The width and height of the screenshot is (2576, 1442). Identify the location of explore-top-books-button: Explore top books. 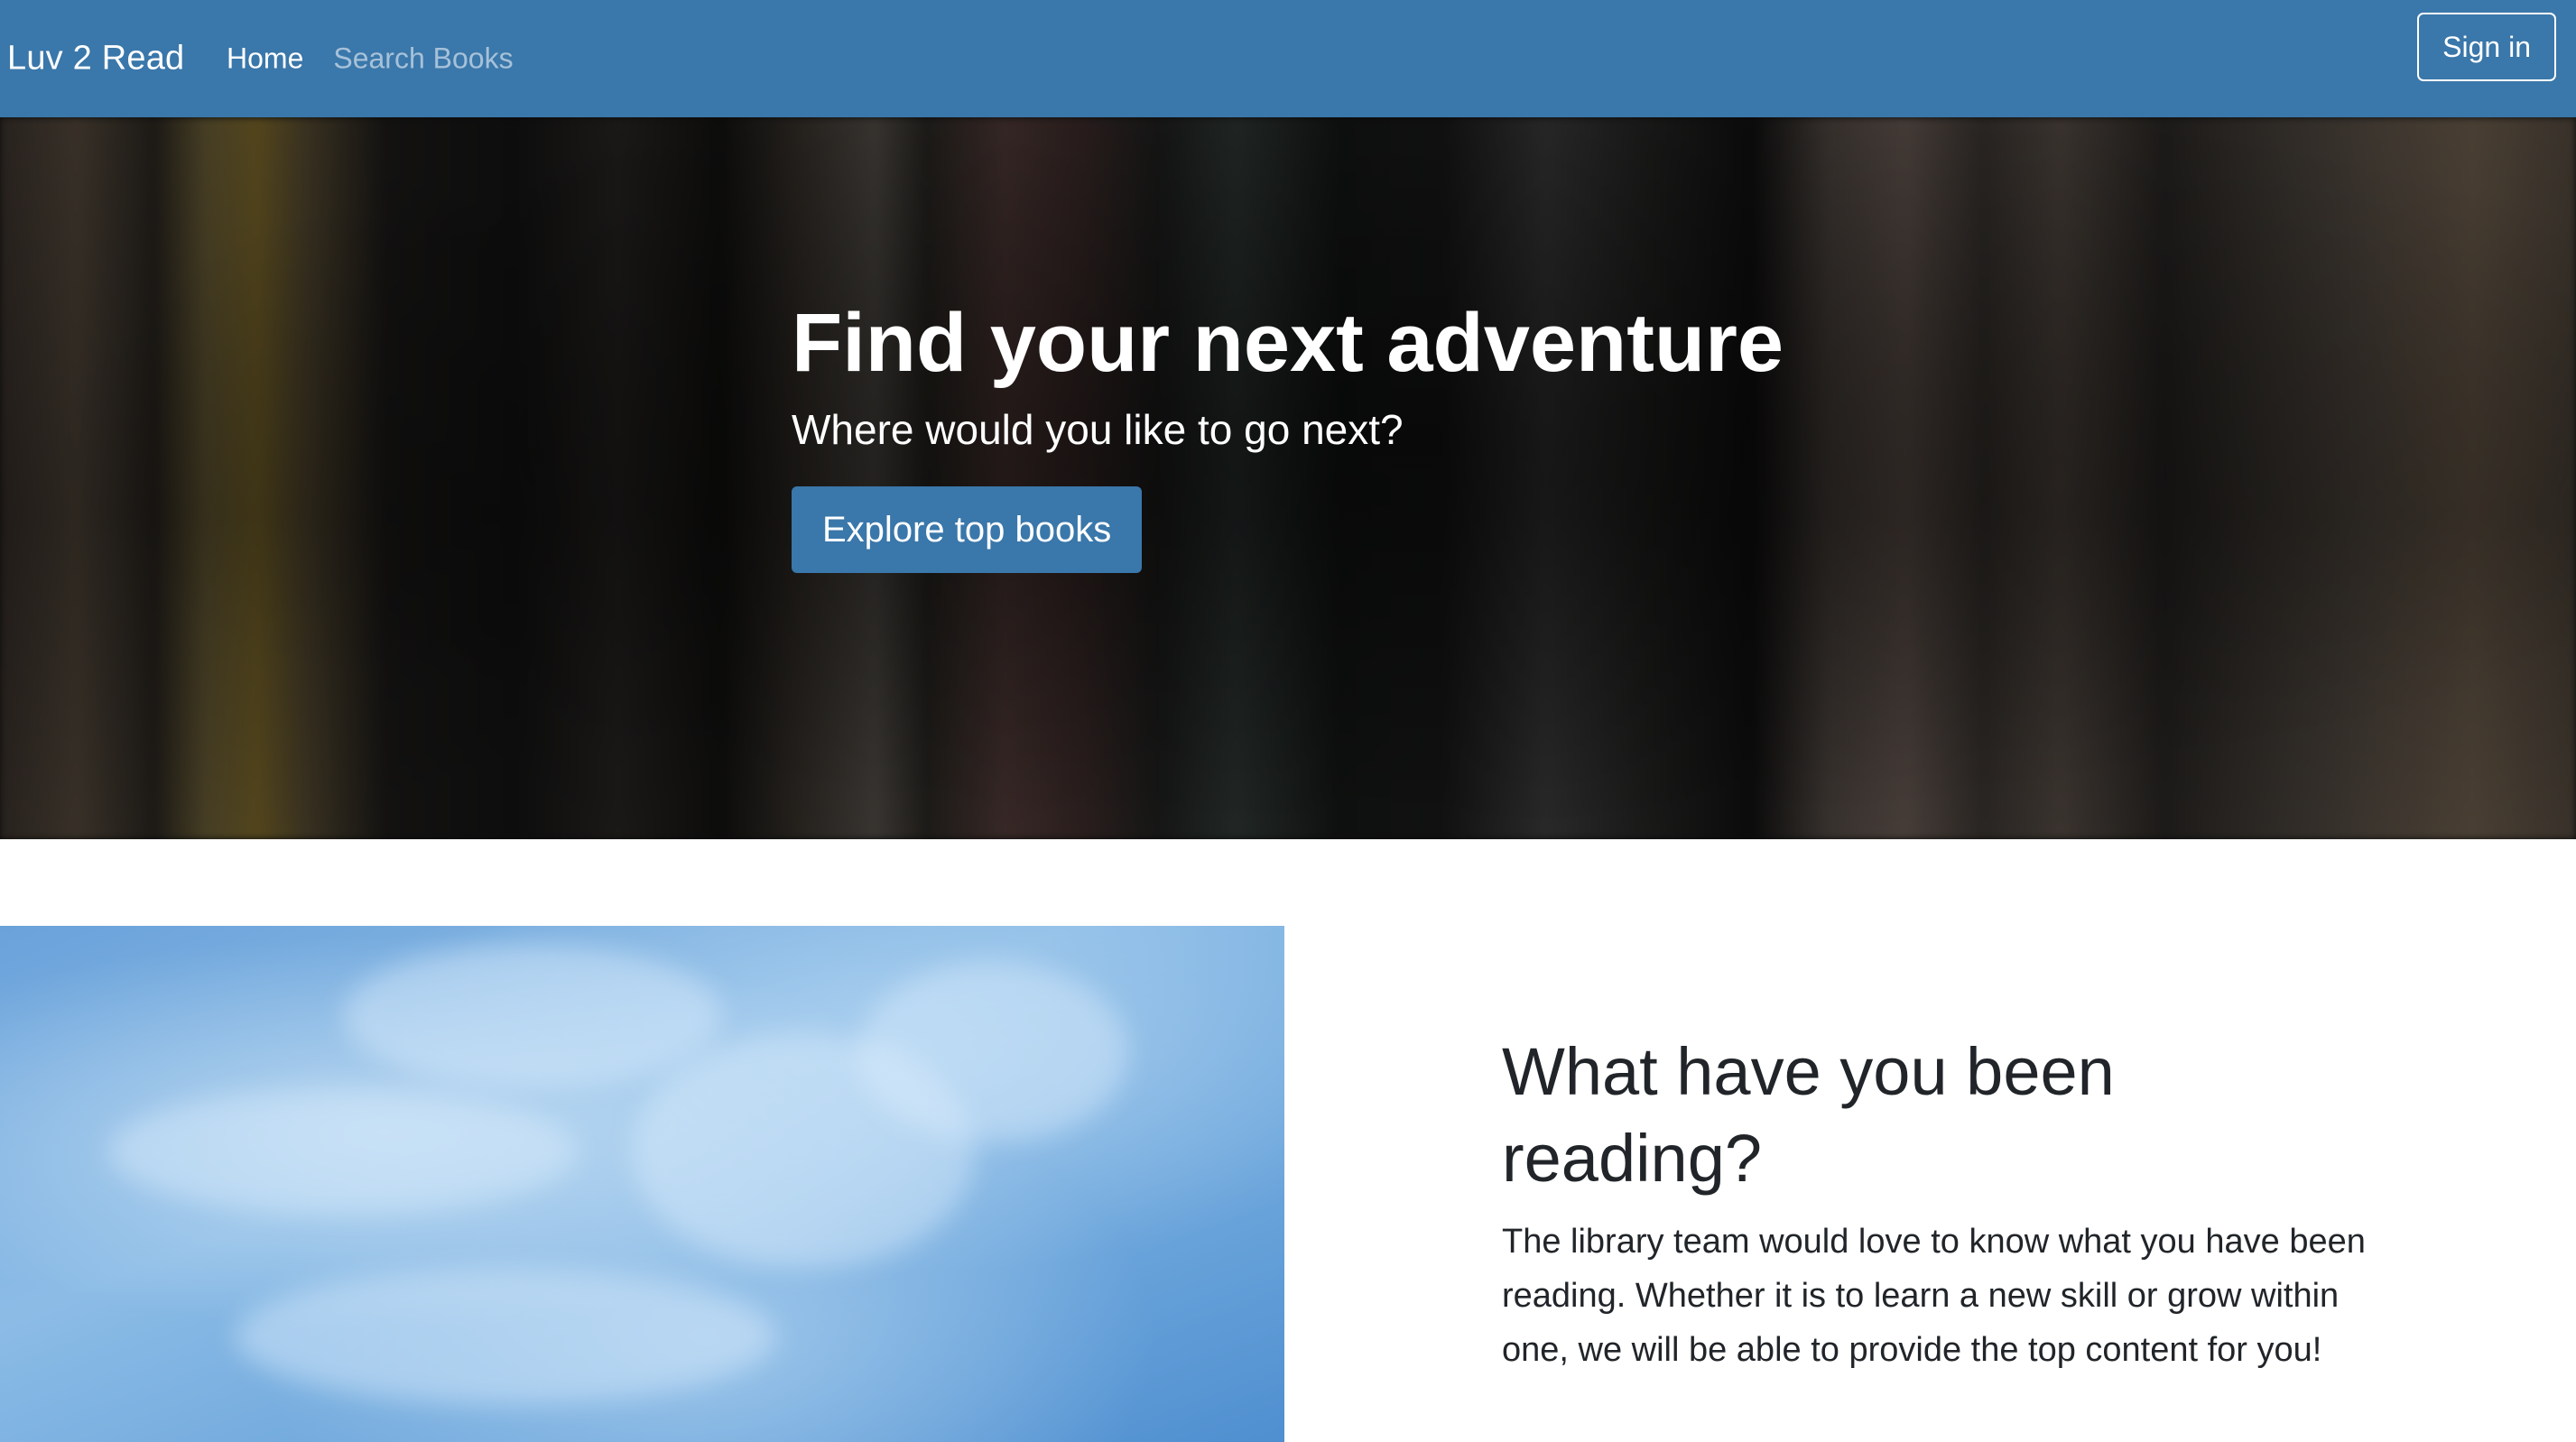
(967, 530).